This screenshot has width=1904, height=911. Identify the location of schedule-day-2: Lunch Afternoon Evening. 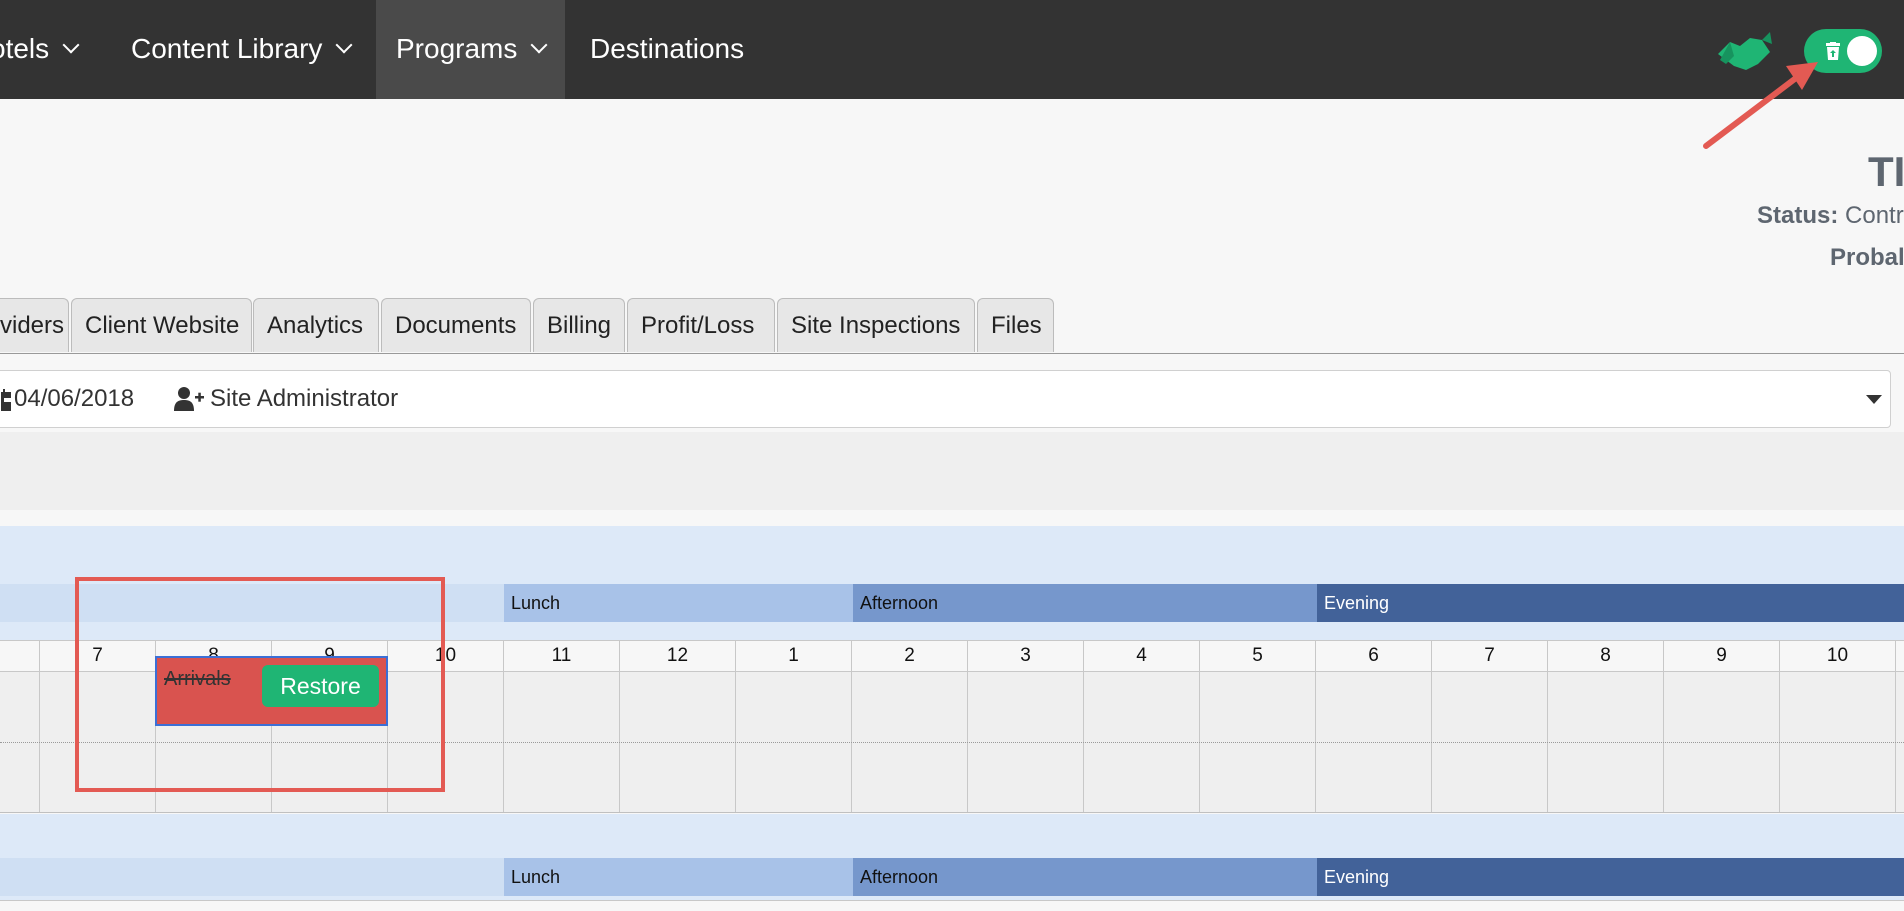
(952, 862).